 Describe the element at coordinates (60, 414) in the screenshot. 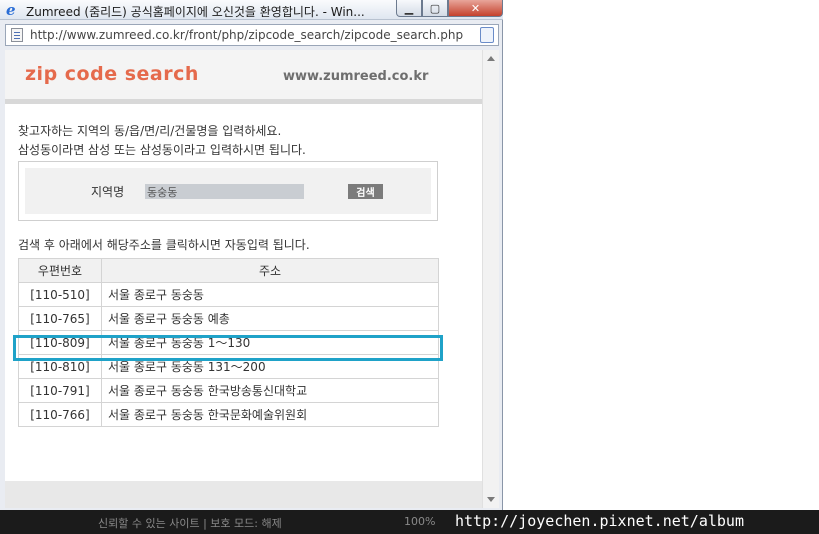

I see `zipcode-cell: [110-766]` at that location.